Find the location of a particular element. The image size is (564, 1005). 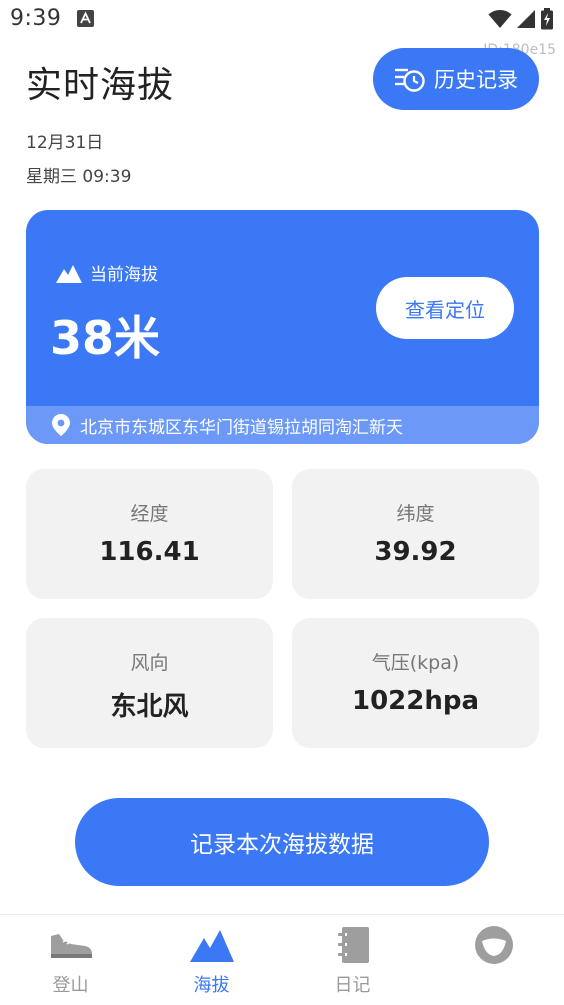

nav-item-profile is located at coordinates (493, 960).